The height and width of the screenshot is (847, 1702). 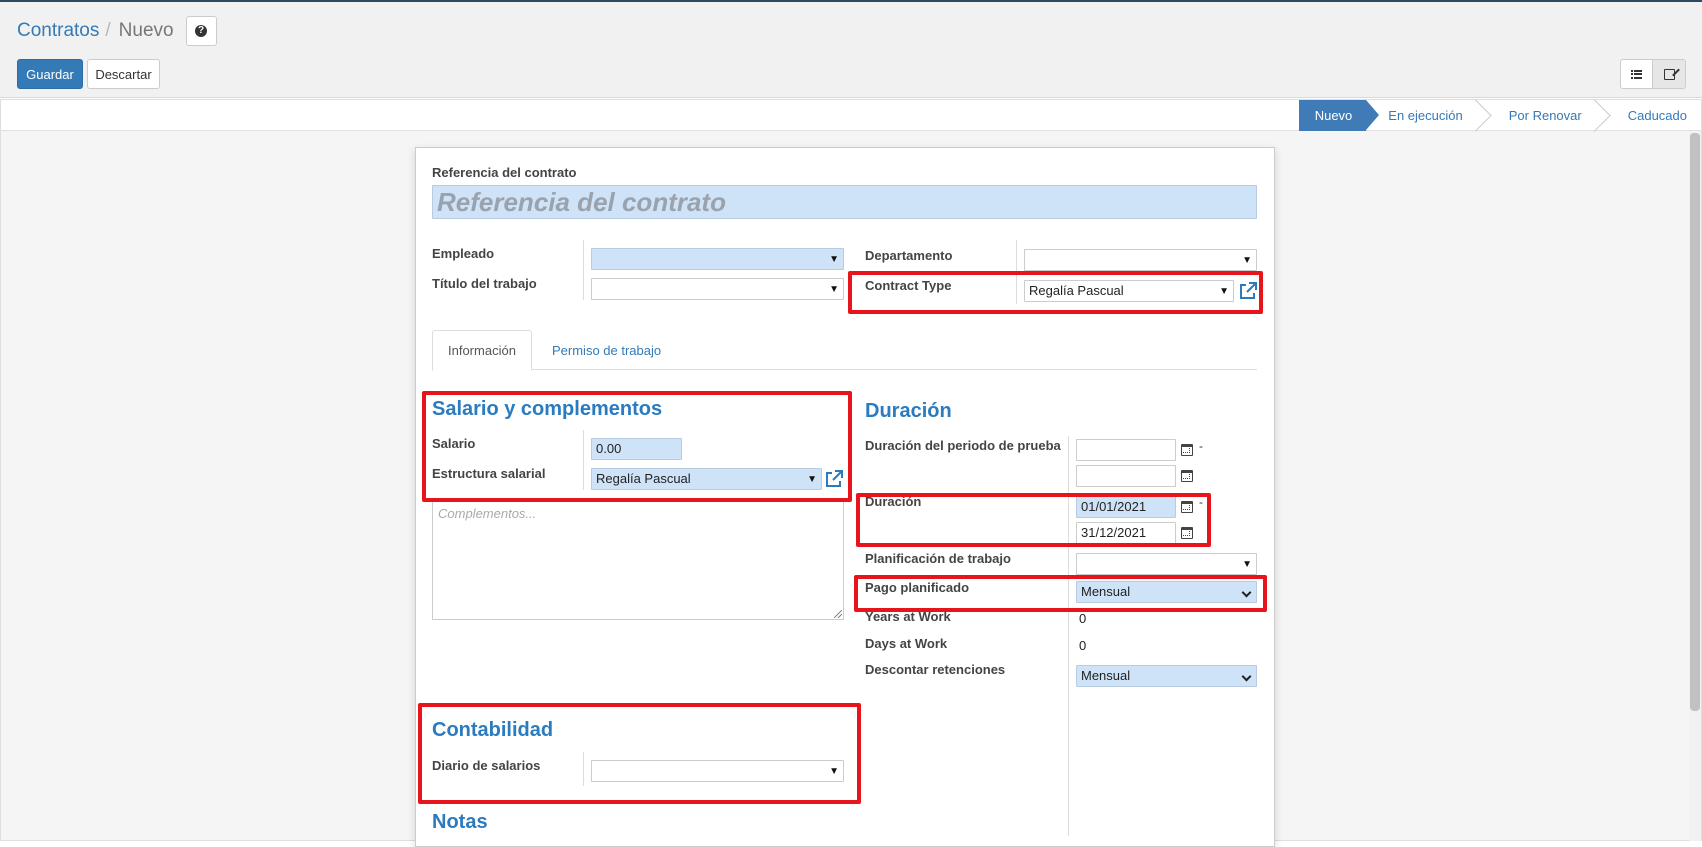 I want to click on contract-type-label: Contract Type, so click(x=908, y=285).